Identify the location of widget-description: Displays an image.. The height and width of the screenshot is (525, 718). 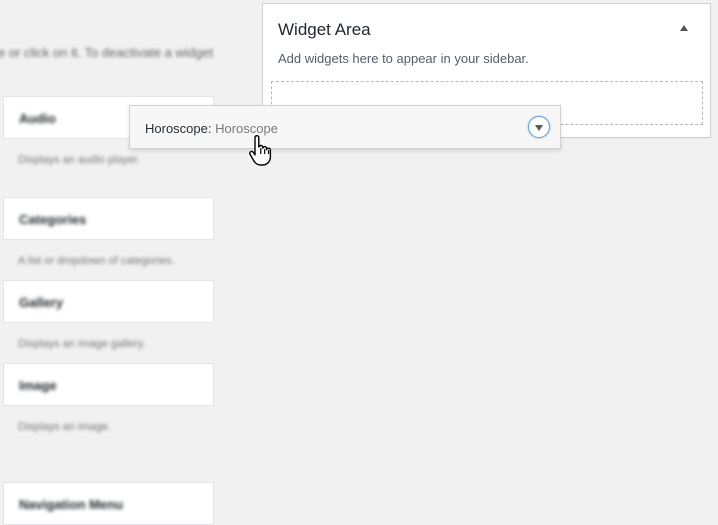
(64, 427).